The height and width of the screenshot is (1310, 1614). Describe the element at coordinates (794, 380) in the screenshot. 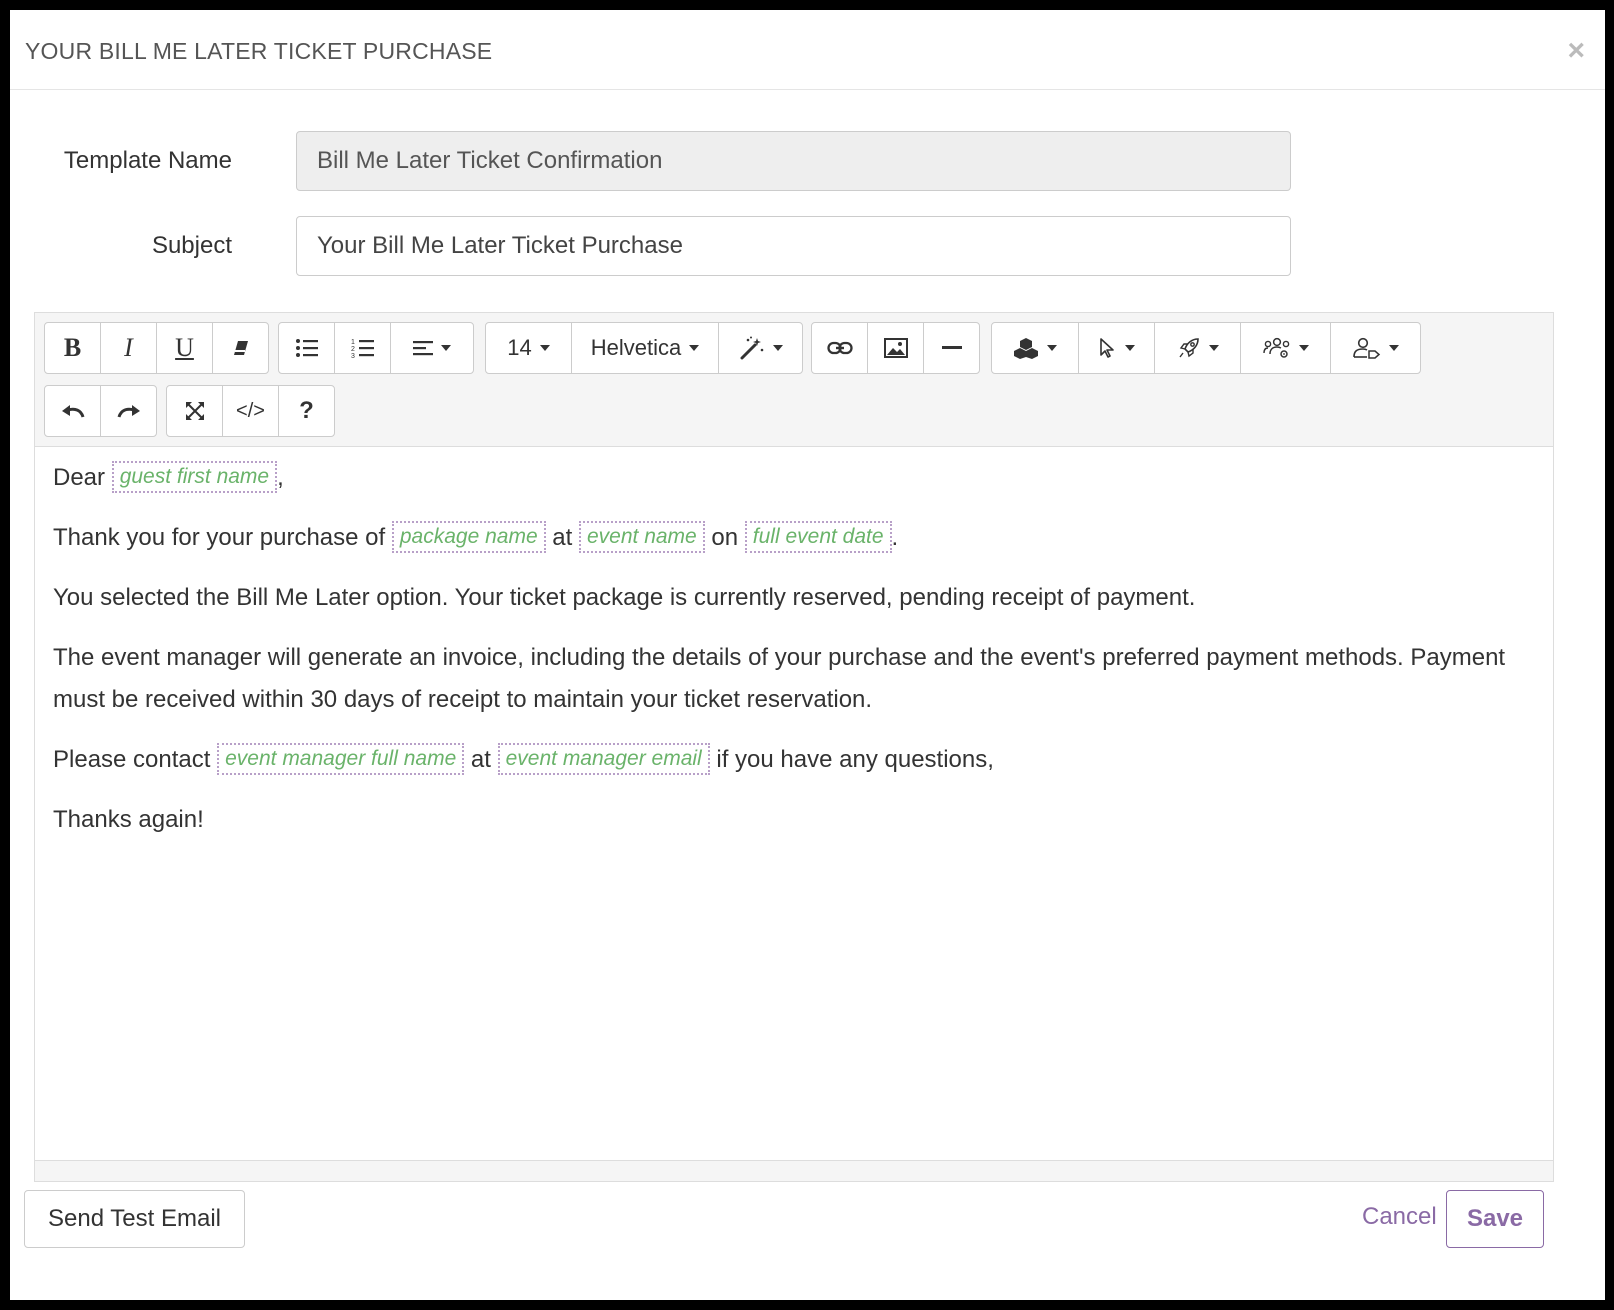

I see `editor-toolbar: B I U 123 14 Helvetica </> ?` at that location.